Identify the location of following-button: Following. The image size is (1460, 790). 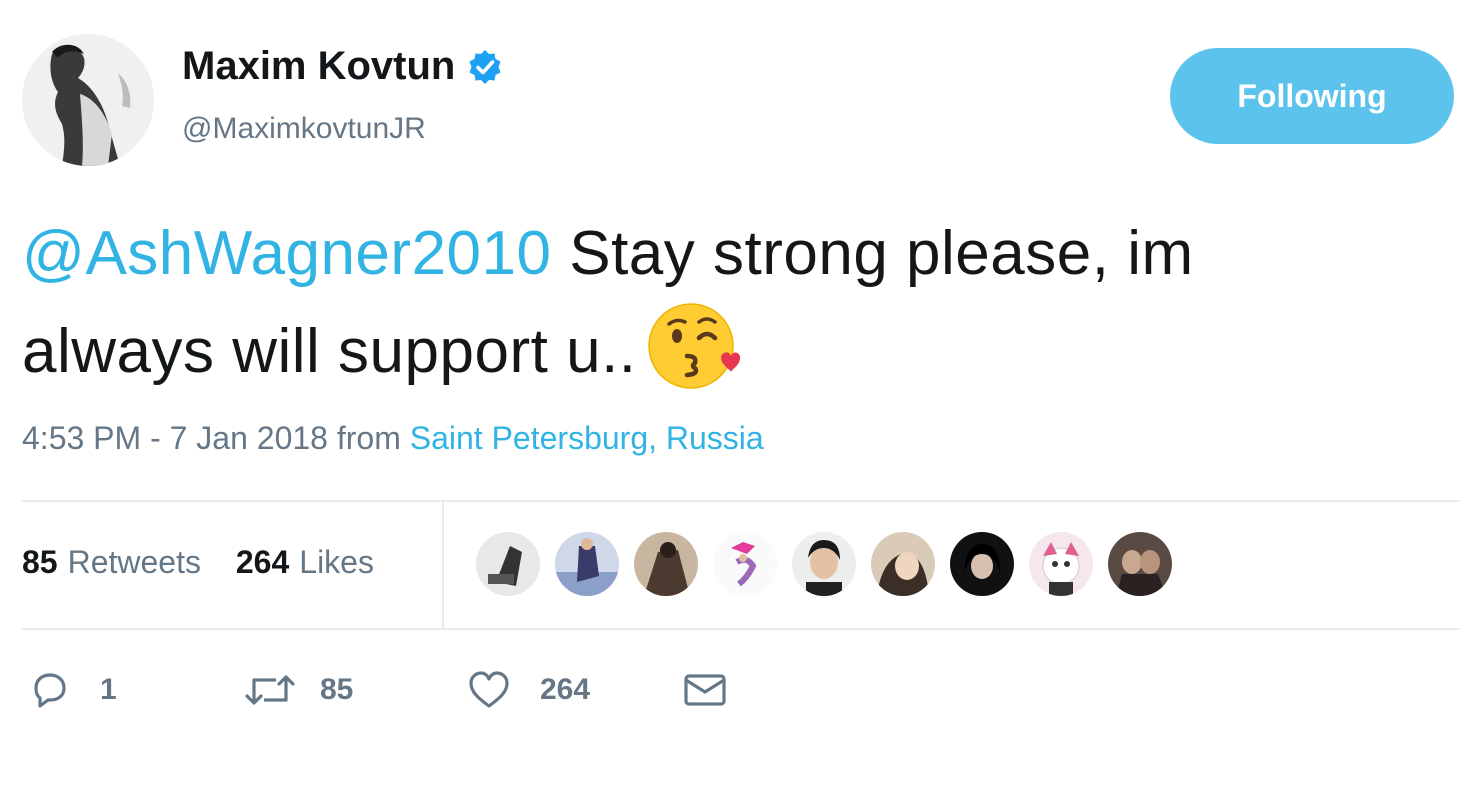
(1312, 96).